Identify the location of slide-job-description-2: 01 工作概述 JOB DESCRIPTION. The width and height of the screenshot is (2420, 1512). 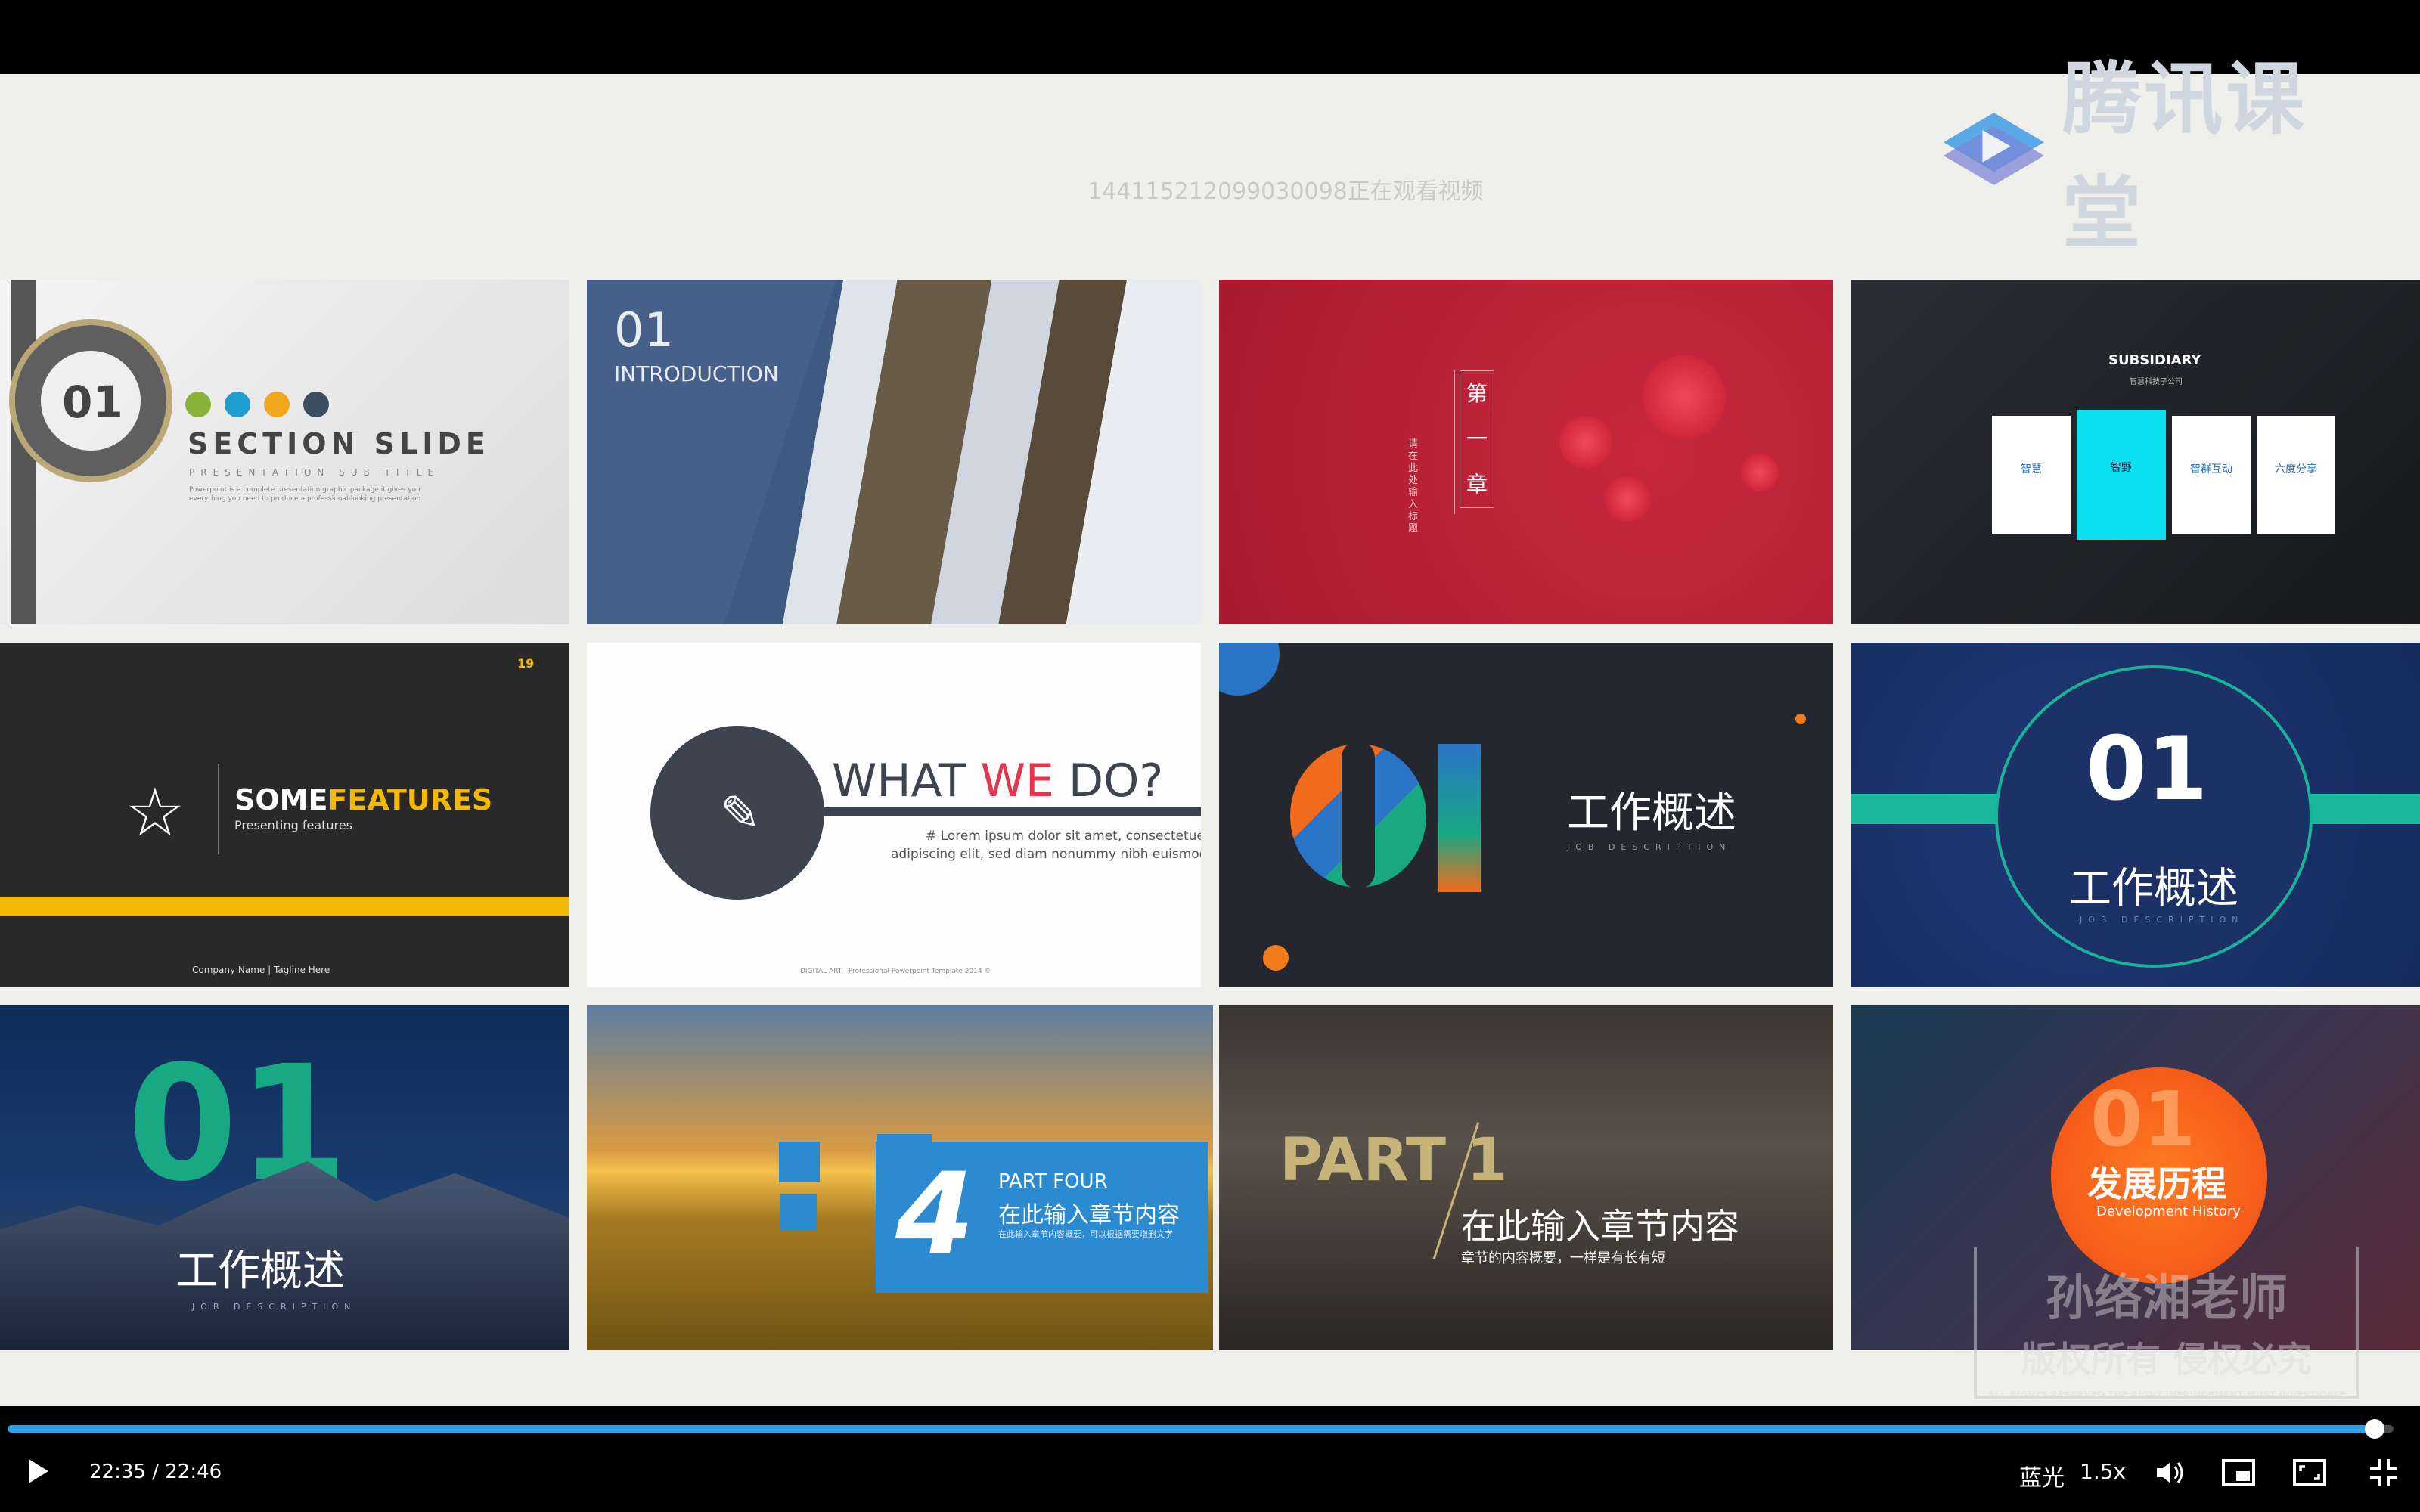
(2135, 815).